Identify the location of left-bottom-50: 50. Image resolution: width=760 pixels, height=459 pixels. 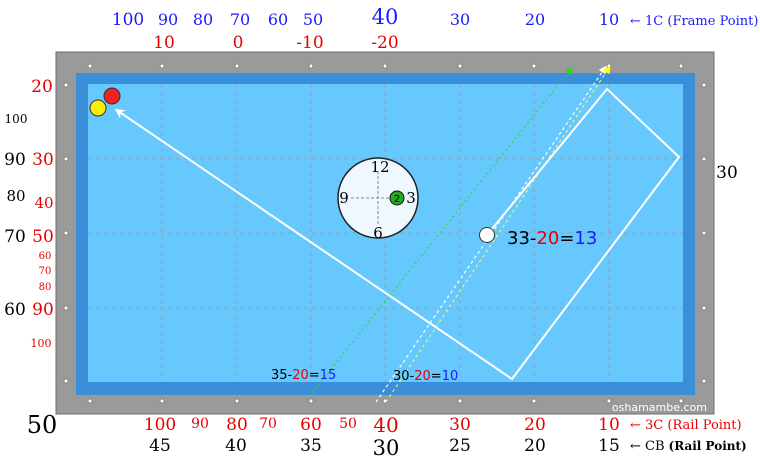
(42, 425).